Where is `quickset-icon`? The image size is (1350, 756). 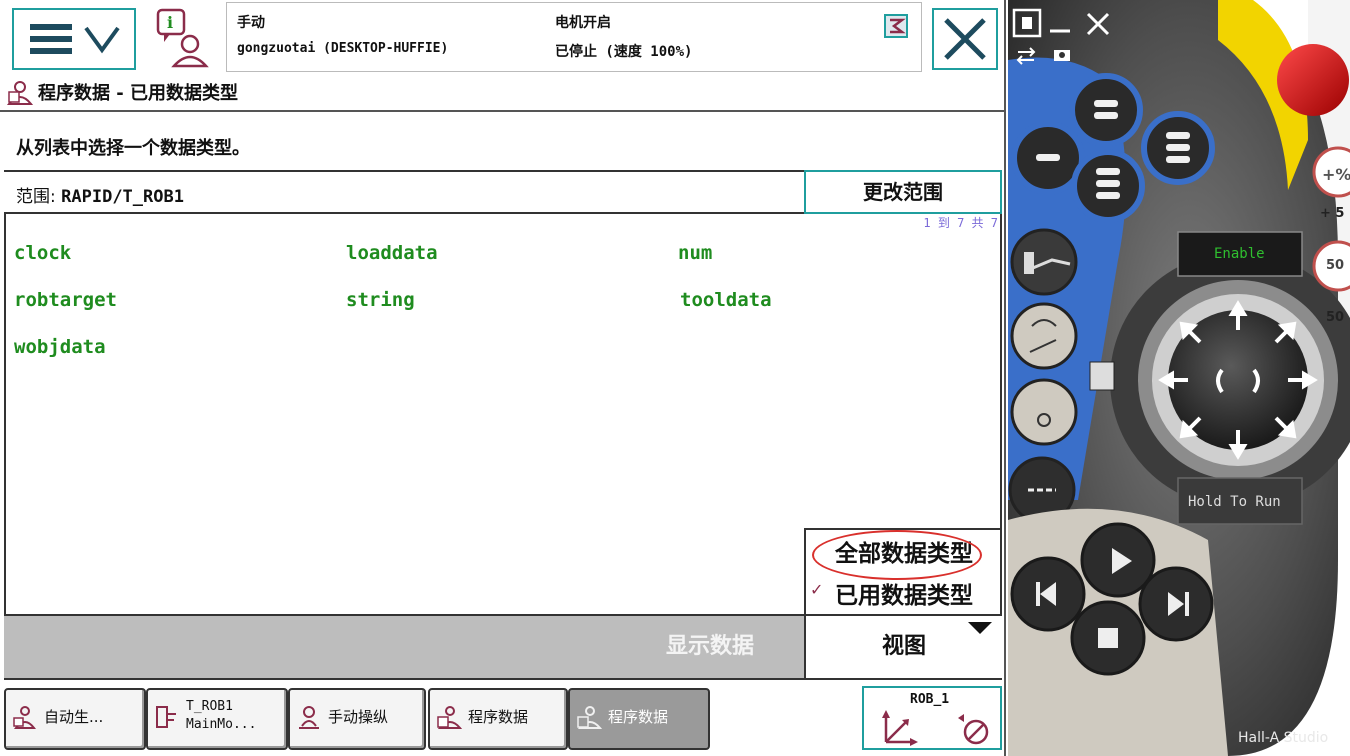 quickset-icon is located at coordinates (896, 26).